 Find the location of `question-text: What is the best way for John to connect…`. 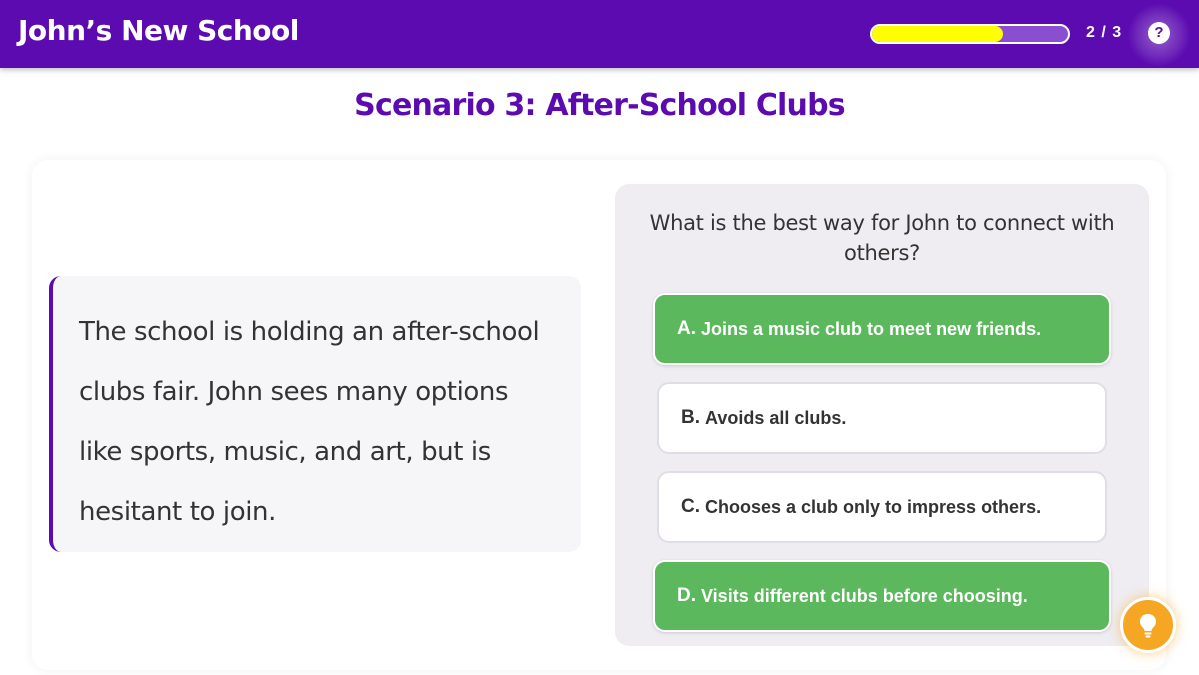

question-text: What is the best way for John to connect… is located at coordinates (882, 238).